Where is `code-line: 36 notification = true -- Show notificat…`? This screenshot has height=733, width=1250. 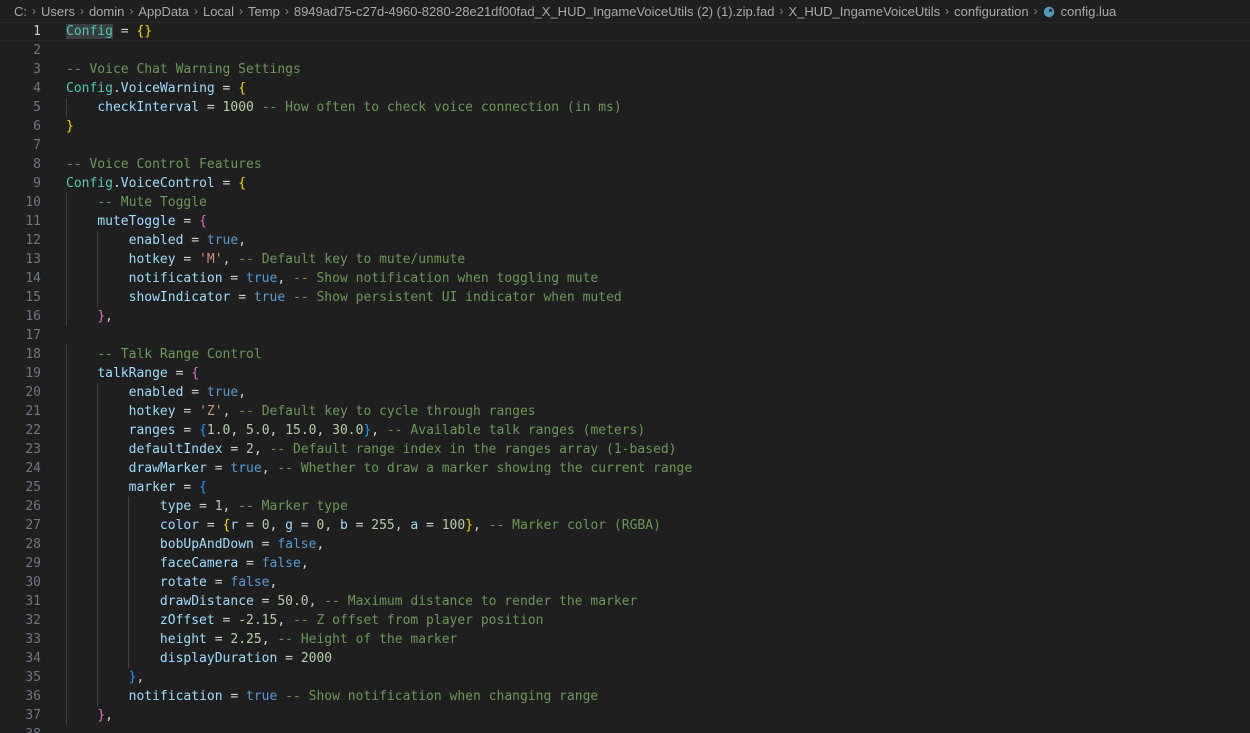
code-line: 36 notification = true -- Show notificat… is located at coordinates (625, 696).